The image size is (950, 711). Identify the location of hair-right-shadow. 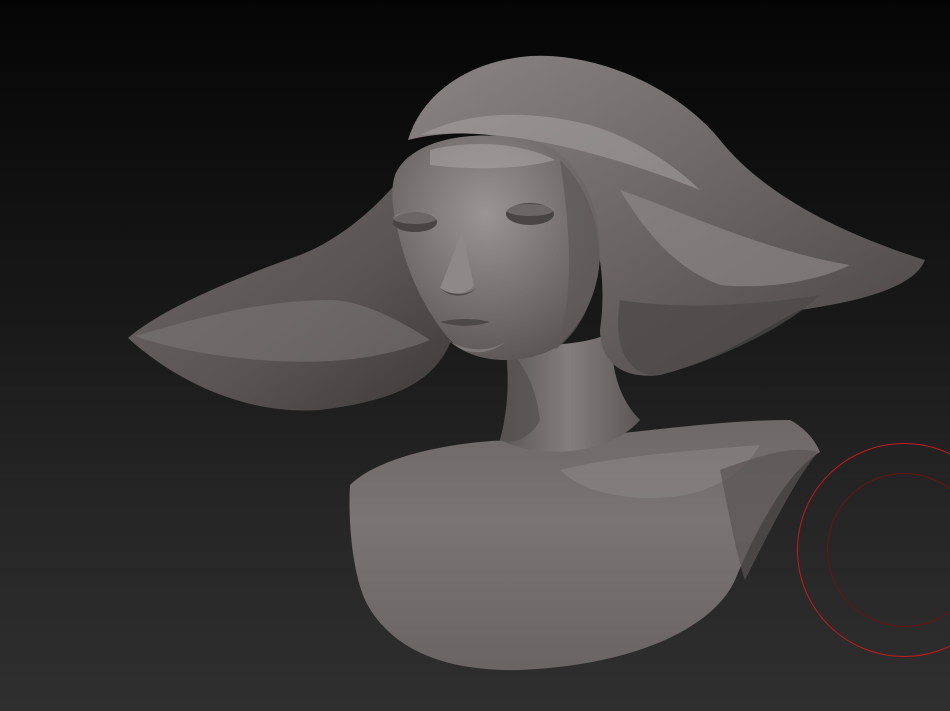
(719, 335).